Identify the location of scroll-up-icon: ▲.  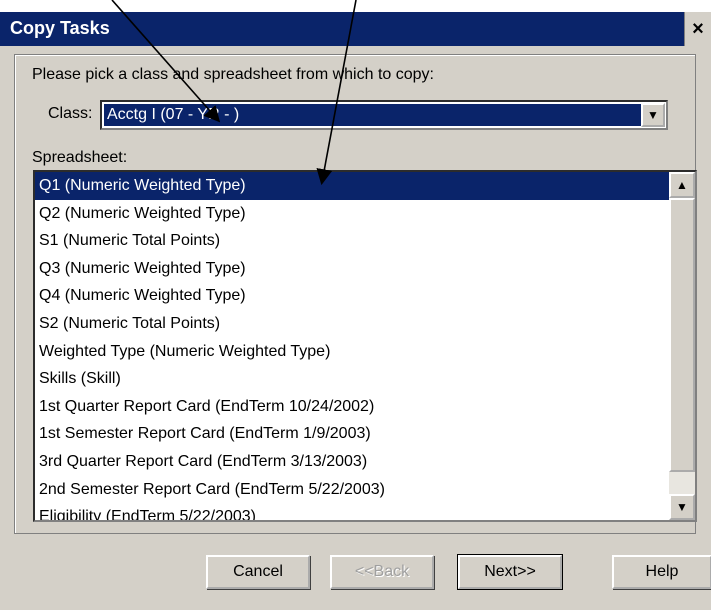
(682, 185).